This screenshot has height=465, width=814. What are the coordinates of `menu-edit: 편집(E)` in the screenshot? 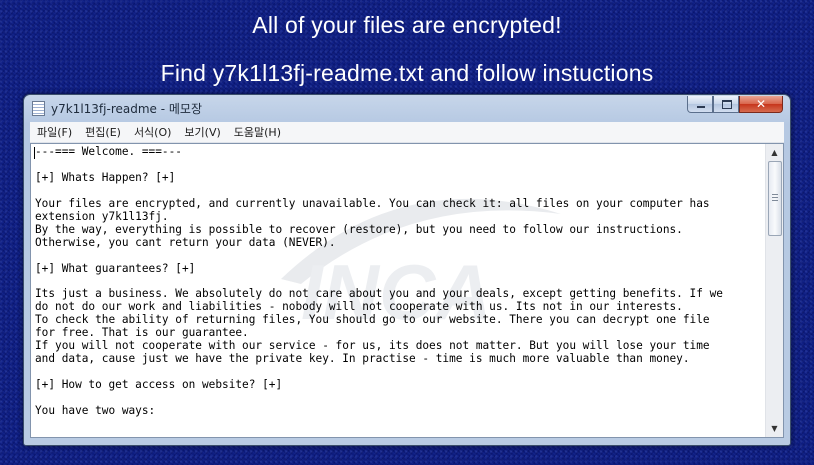 It's located at (102, 132).